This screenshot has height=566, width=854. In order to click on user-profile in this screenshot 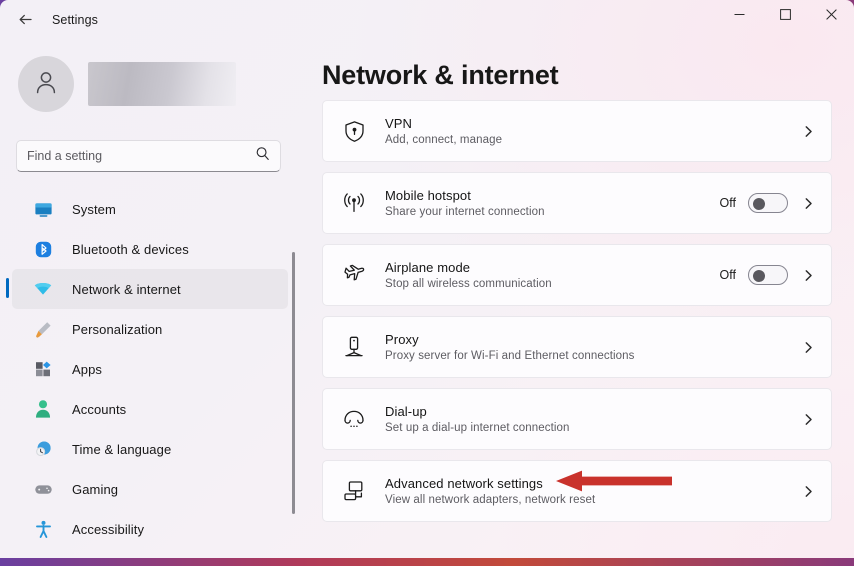, I will do `click(127, 84)`.